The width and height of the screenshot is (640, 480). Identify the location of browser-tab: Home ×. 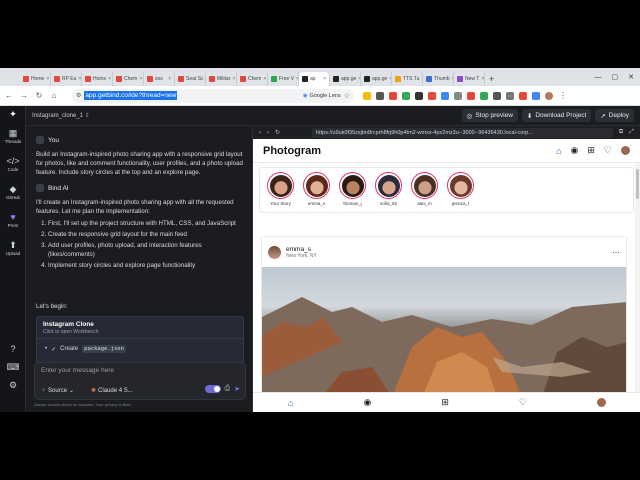
(35, 79).